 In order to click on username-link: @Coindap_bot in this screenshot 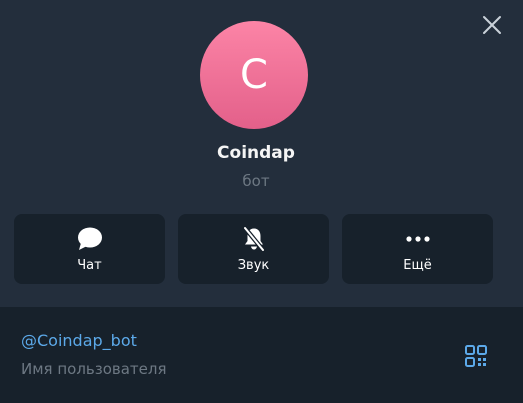, I will do `click(79, 340)`.